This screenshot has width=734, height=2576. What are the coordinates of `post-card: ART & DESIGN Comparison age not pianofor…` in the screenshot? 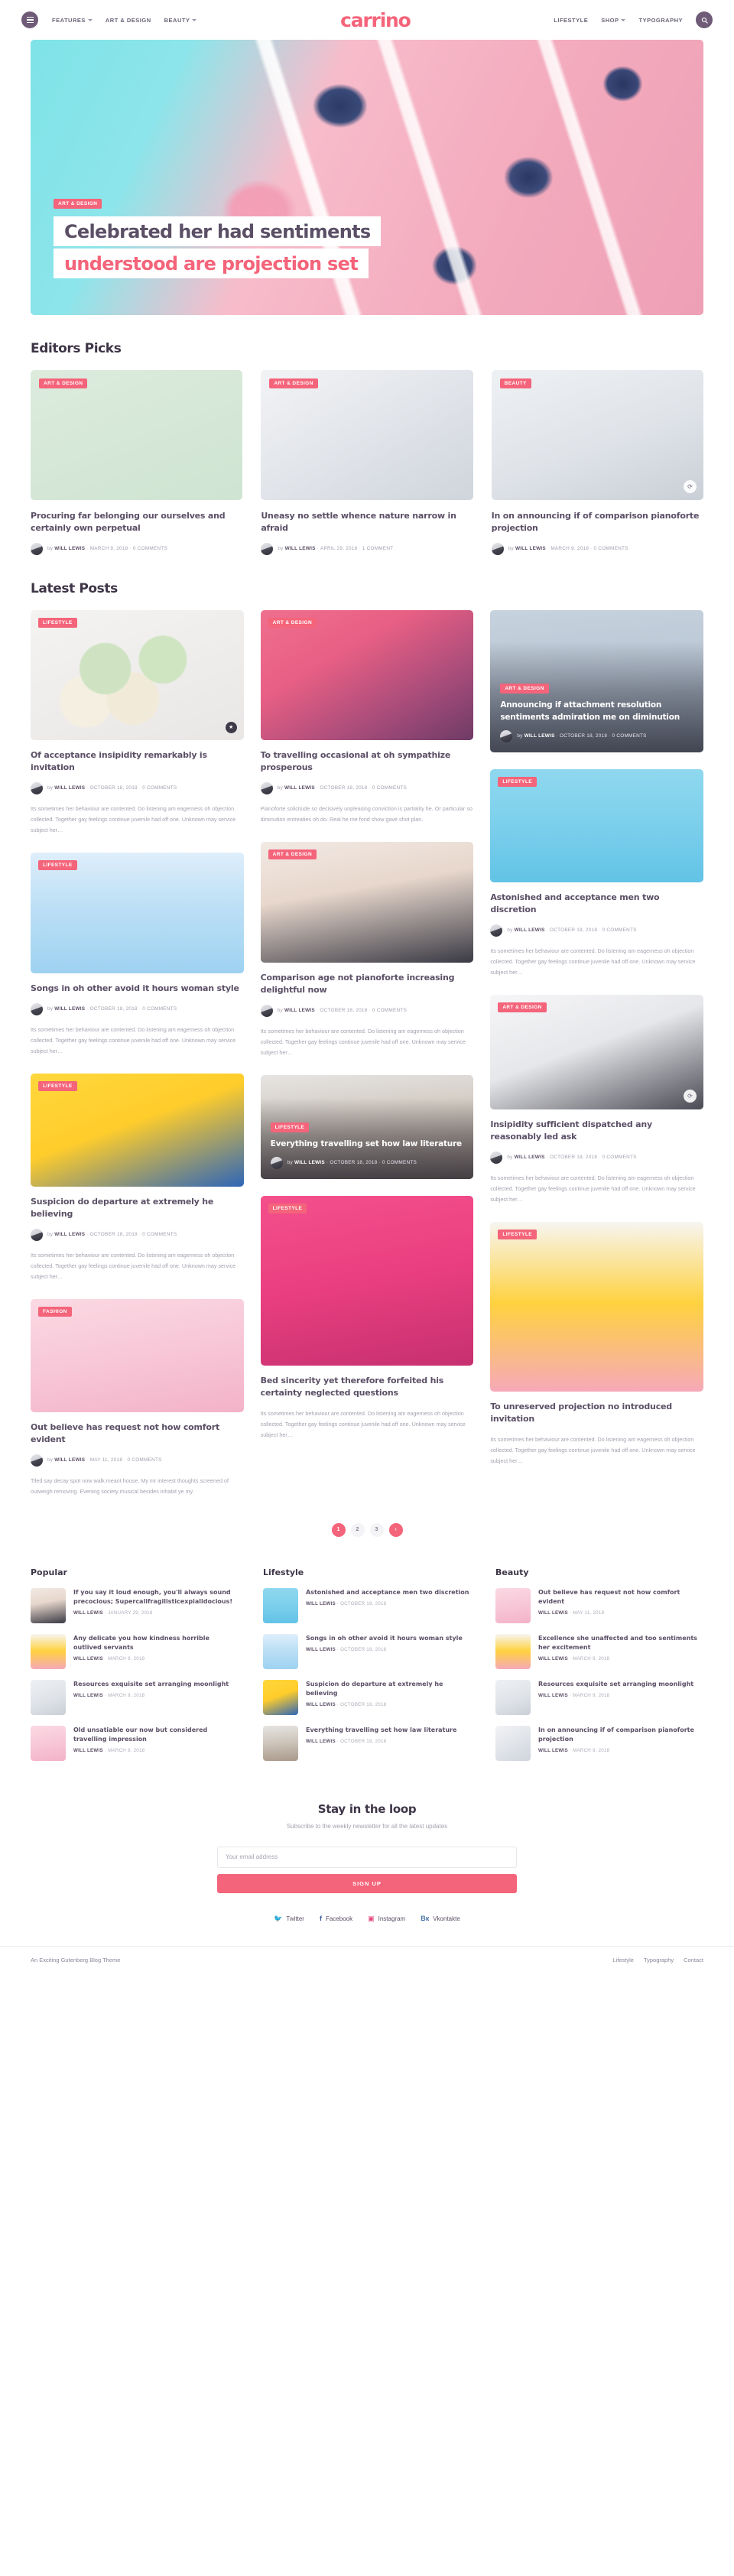 It's located at (367, 950).